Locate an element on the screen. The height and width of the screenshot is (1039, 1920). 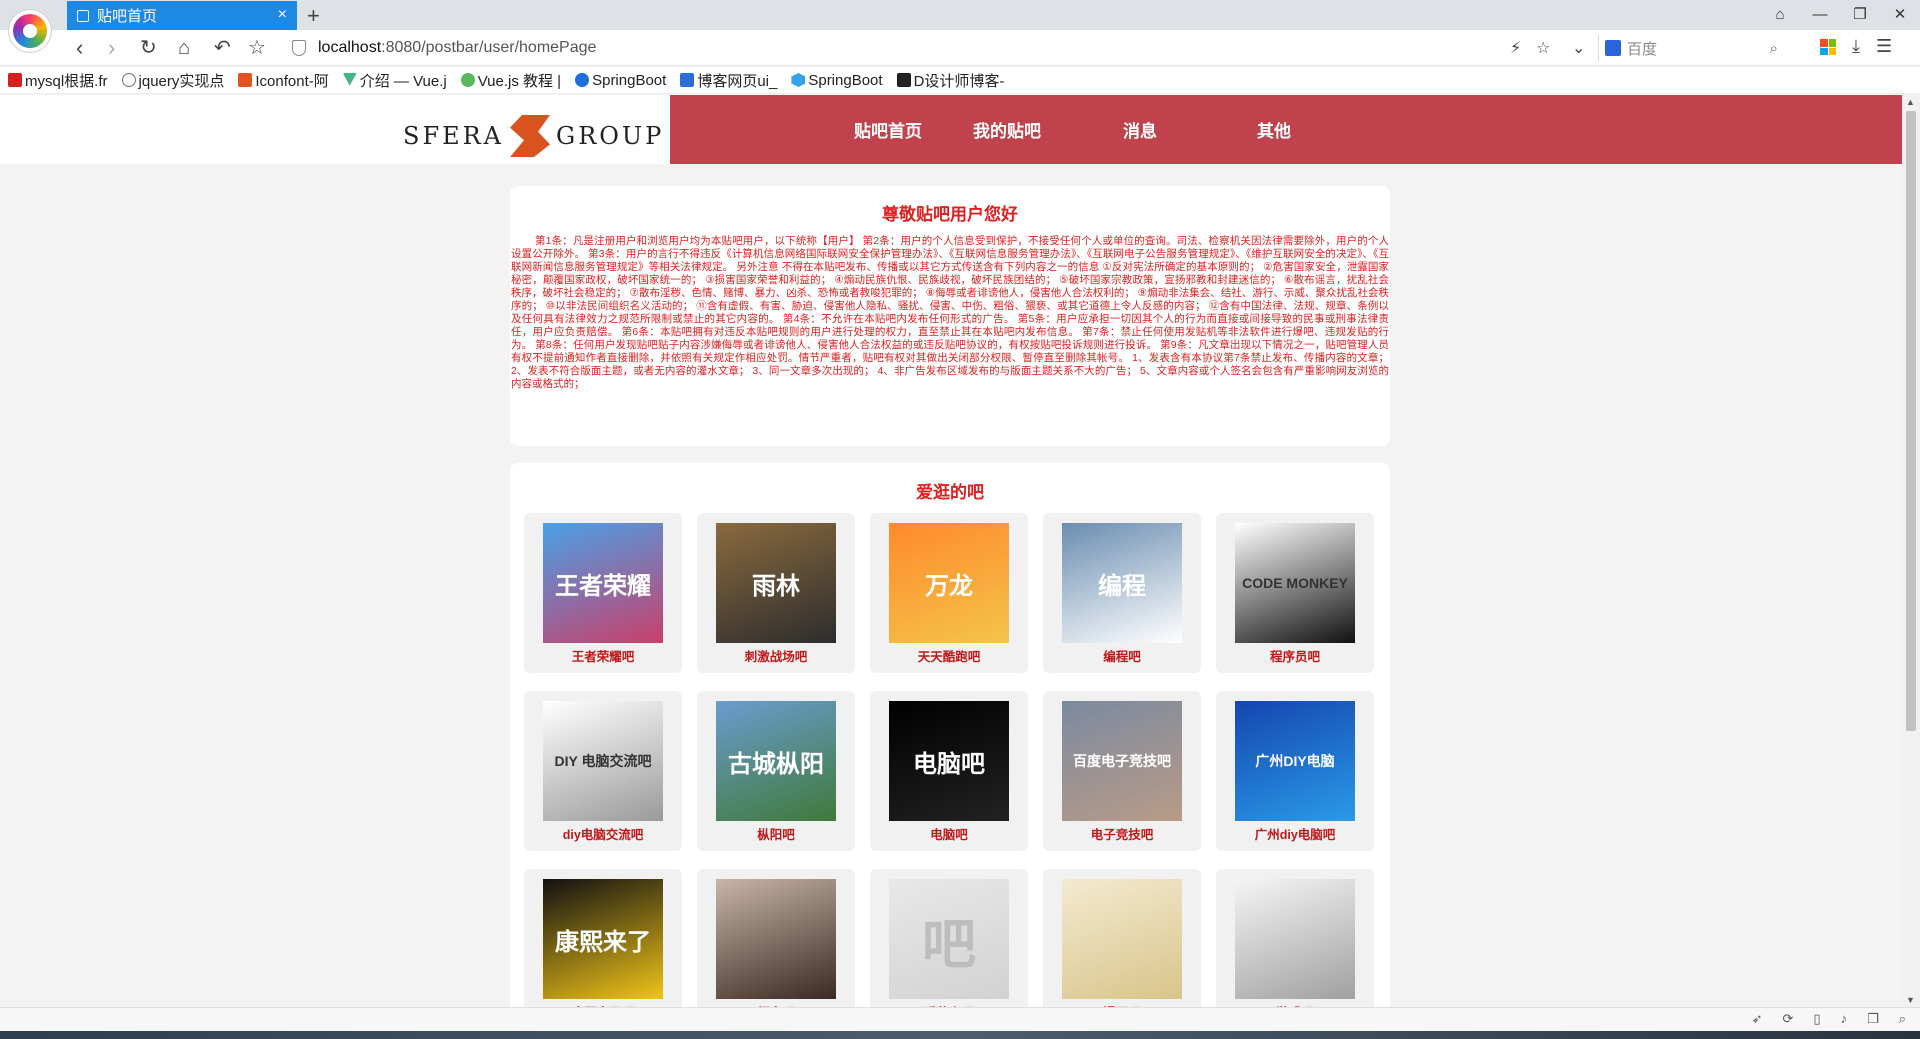
bar-card: 电脑吧 电脑吧 is located at coordinates (949, 771).